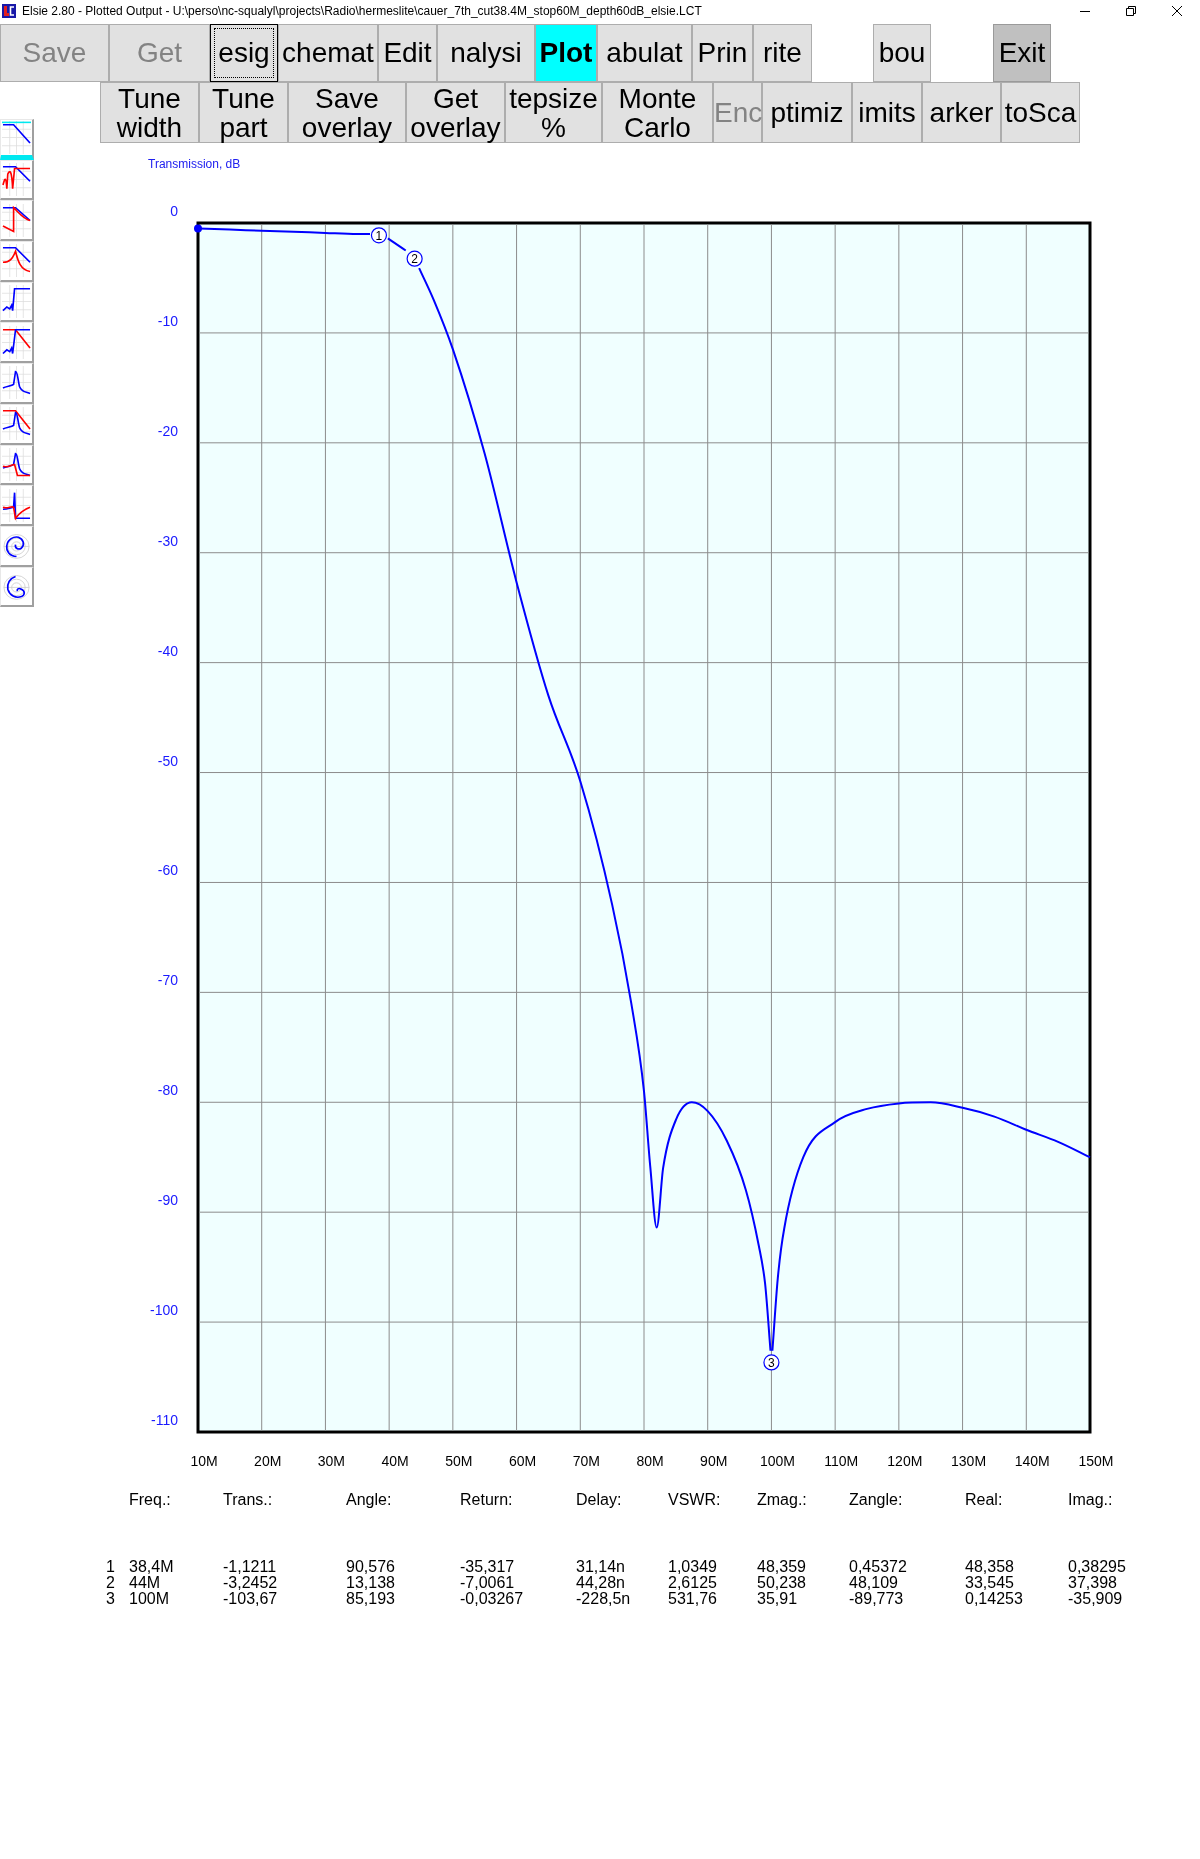 Image resolution: width=1200 pixels, height=1859 pixels. What do you see at coordinates (905, 1461) in the screenshot?
I see `x-tick-label: 120M` at bounding box center [905, 1461].